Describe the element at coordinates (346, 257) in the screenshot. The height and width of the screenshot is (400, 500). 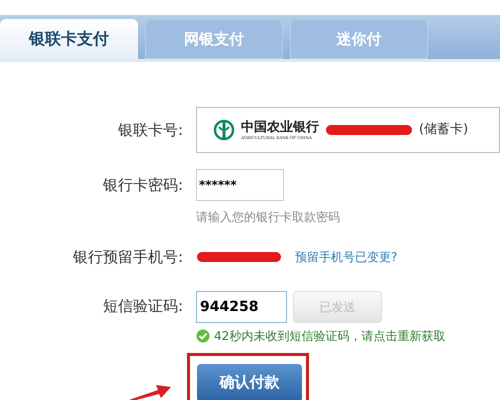
I see `phone-changed-link: 预留手机号已变更?` at that location.